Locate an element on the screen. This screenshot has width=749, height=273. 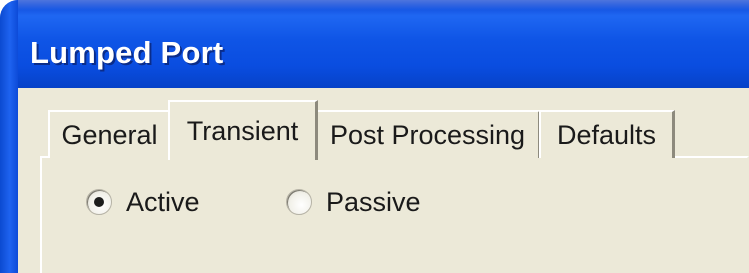
selected-radio-dot is located at coordinates (99, 202).